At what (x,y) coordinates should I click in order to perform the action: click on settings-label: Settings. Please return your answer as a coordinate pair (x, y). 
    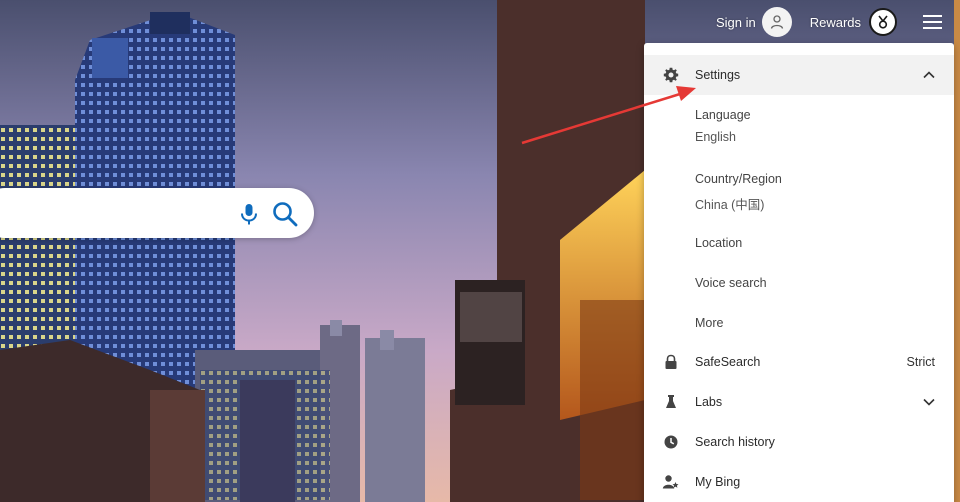
    Looking at the image, I should click on (718, 75).